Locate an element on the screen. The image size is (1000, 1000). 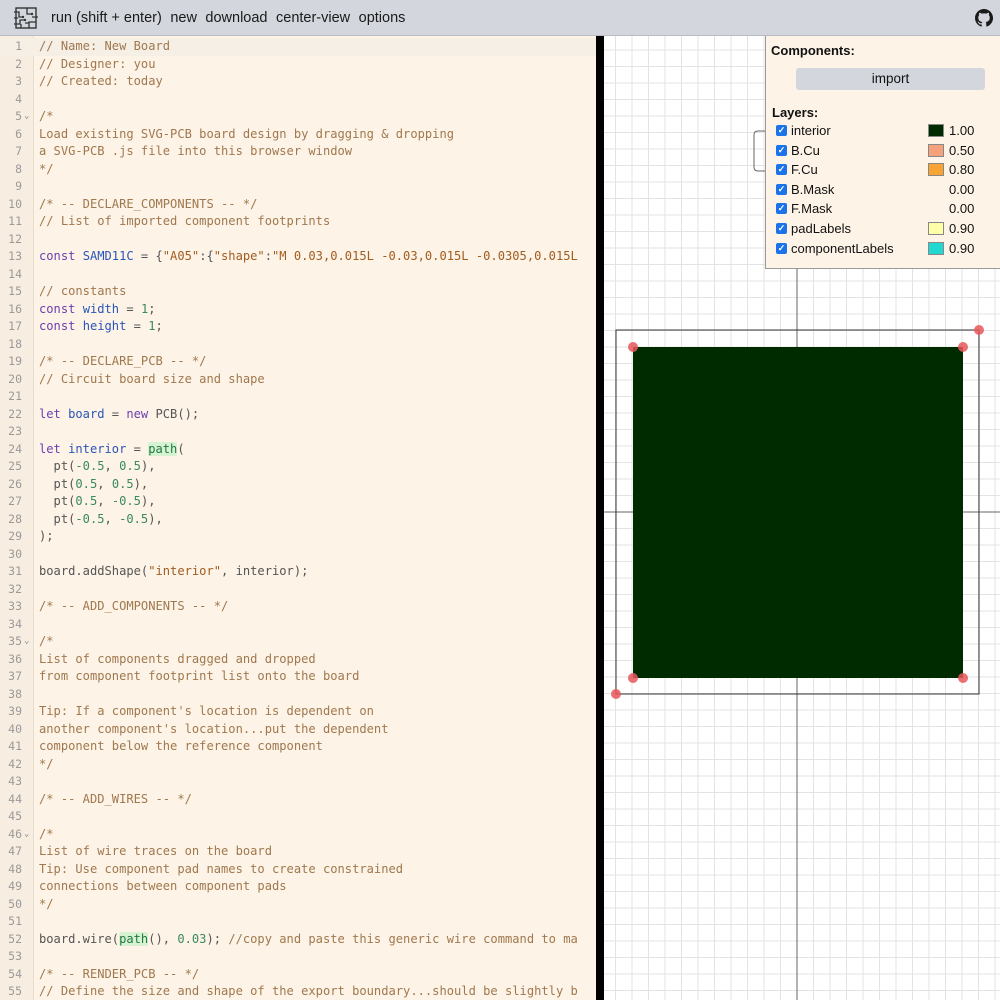
code-line: 3 // Created: today is located at coordinates (298, 82).